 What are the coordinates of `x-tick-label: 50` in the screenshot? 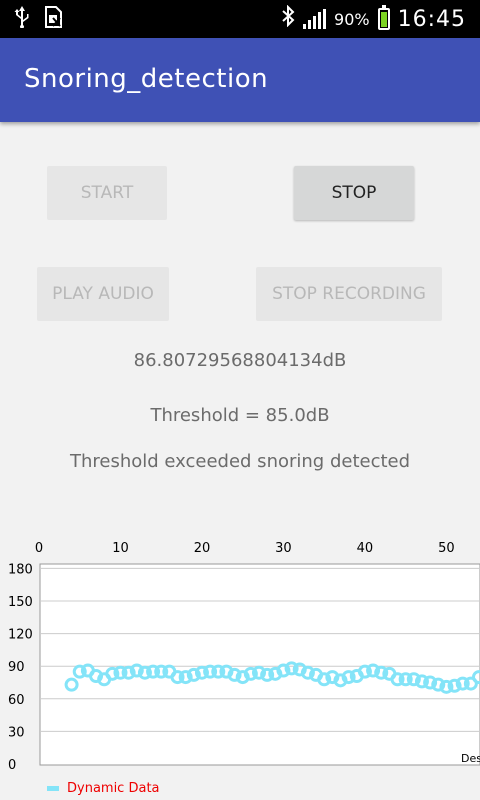 It's located at (446, 548).